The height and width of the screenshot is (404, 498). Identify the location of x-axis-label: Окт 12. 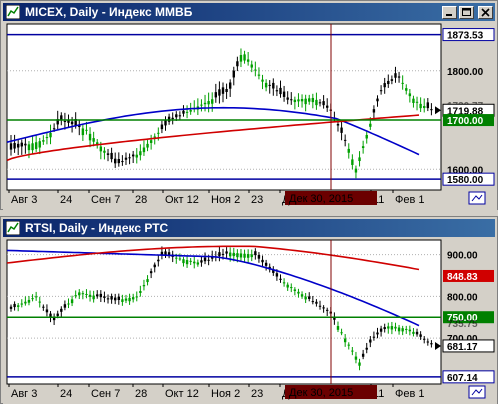
(182, 394).